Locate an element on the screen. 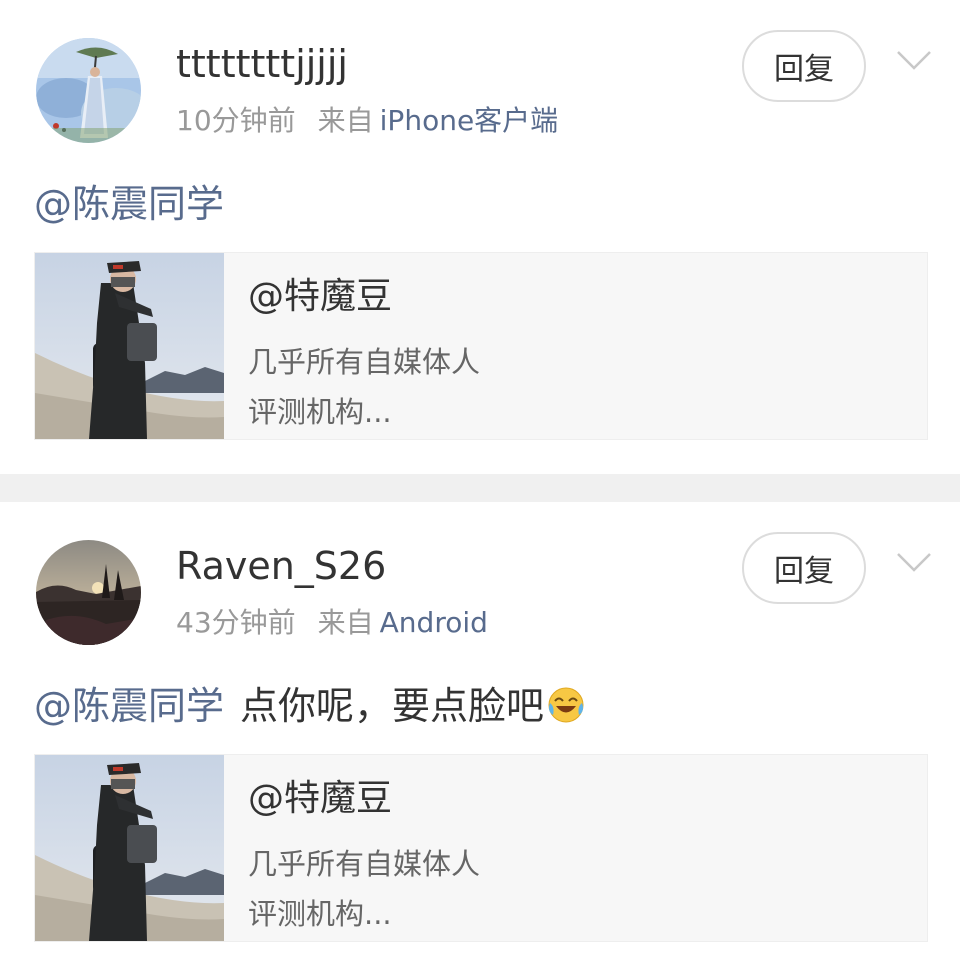 This screenshot has width=960, height=973. source-link: Android is located at coordinates (434, 622).